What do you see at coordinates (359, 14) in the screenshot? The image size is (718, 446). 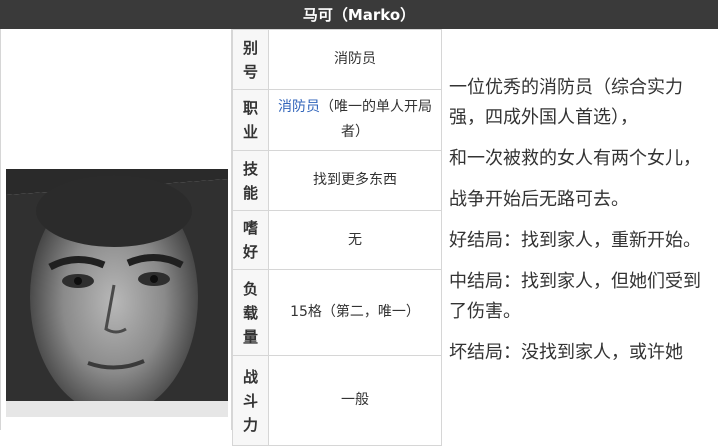 I see `character-title: 马可（Marko）` at bounding box center [359, 14].